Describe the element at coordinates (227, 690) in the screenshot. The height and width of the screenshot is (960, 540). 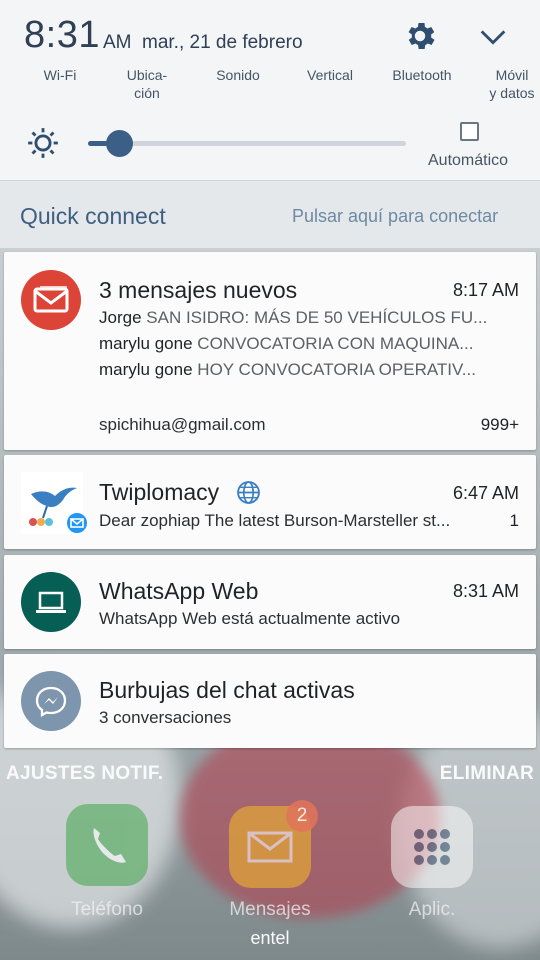
I see `notification-title: Burbujas del chat activas` at that location.